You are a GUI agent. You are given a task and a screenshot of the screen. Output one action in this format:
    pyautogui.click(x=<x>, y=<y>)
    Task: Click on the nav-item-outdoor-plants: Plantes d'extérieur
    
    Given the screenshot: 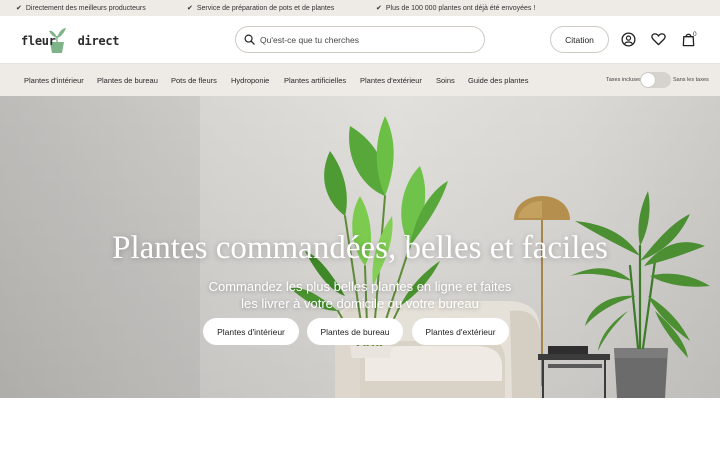 What is the action you would take?
    pyautogui.click(x=391, y=80)
    